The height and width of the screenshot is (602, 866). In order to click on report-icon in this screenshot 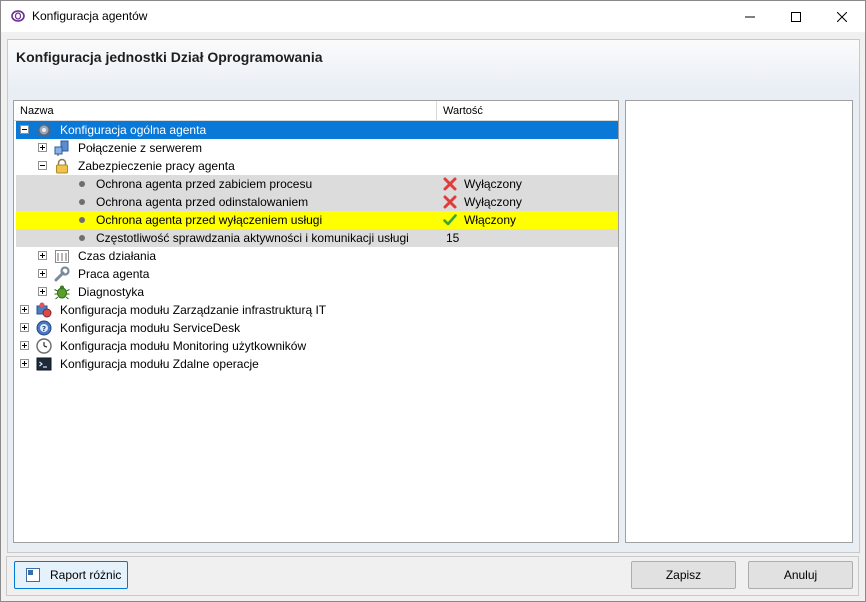, I will do `click(33, 575)`.